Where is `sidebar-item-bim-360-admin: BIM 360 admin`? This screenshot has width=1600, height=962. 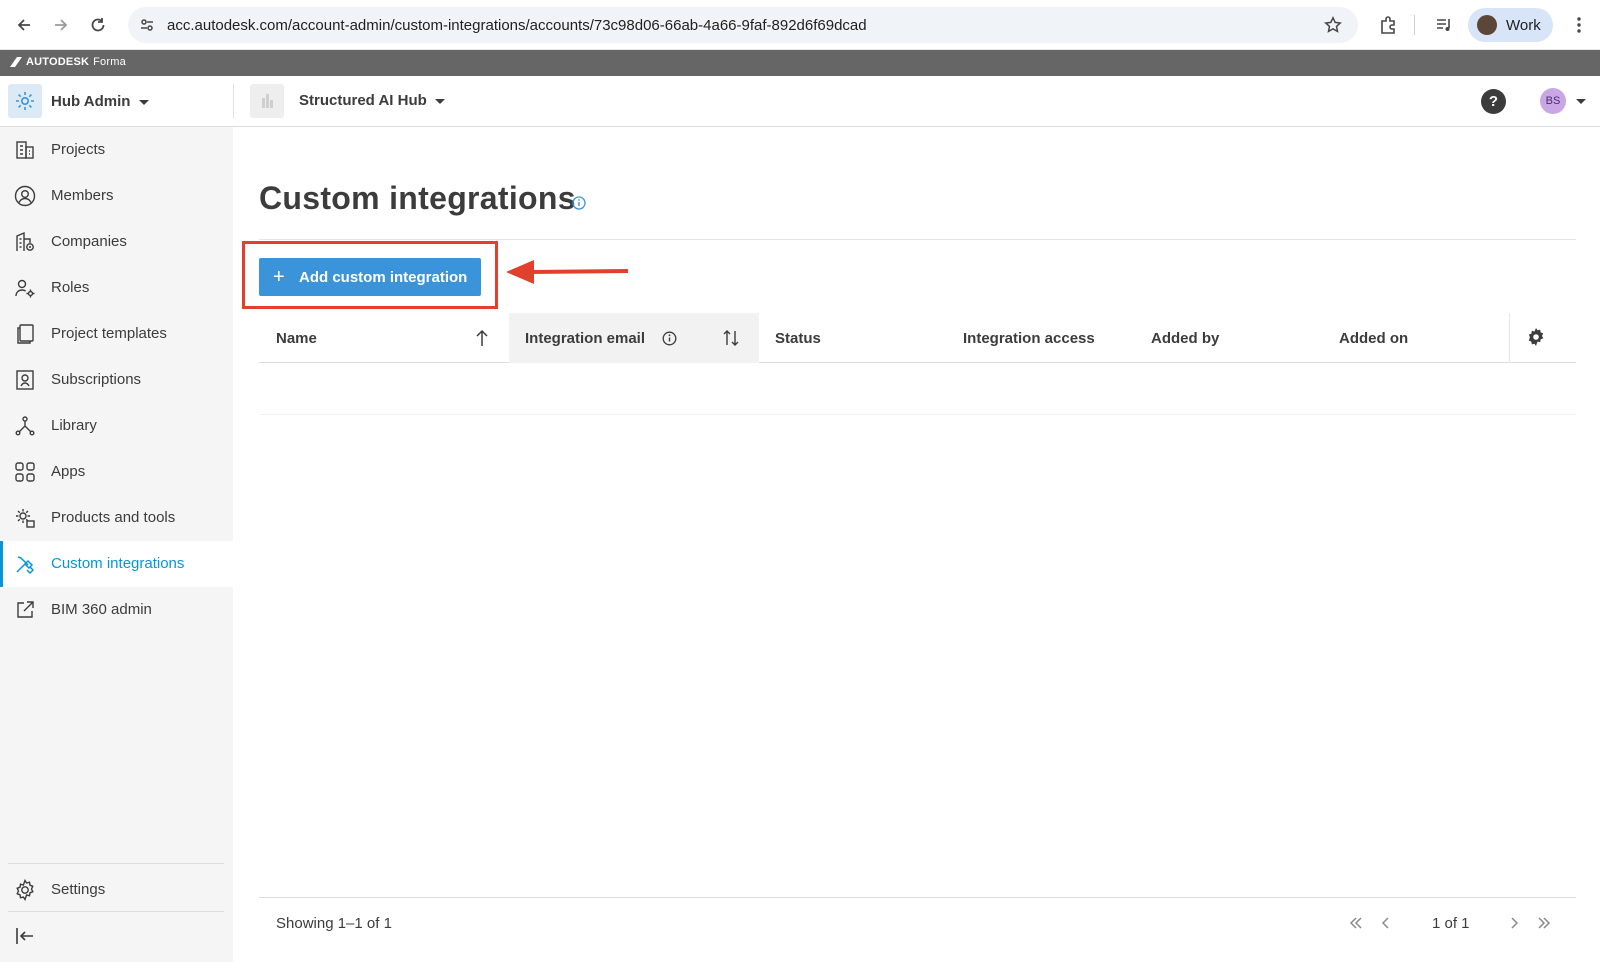
sidebar-item-bim-360-admin: BIM 360 admin is located at coordinates (116, 610).